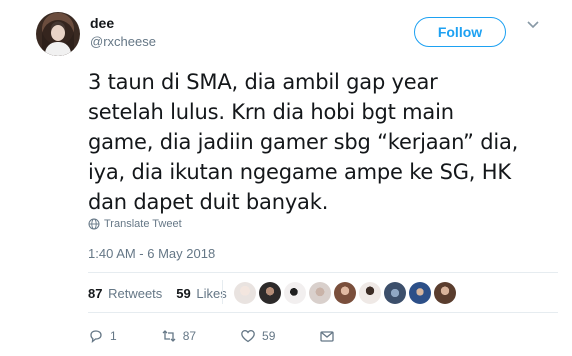 The height and width of the screenshot is (356, 572). I want to click on reply-button: 1, so click(102, 336).